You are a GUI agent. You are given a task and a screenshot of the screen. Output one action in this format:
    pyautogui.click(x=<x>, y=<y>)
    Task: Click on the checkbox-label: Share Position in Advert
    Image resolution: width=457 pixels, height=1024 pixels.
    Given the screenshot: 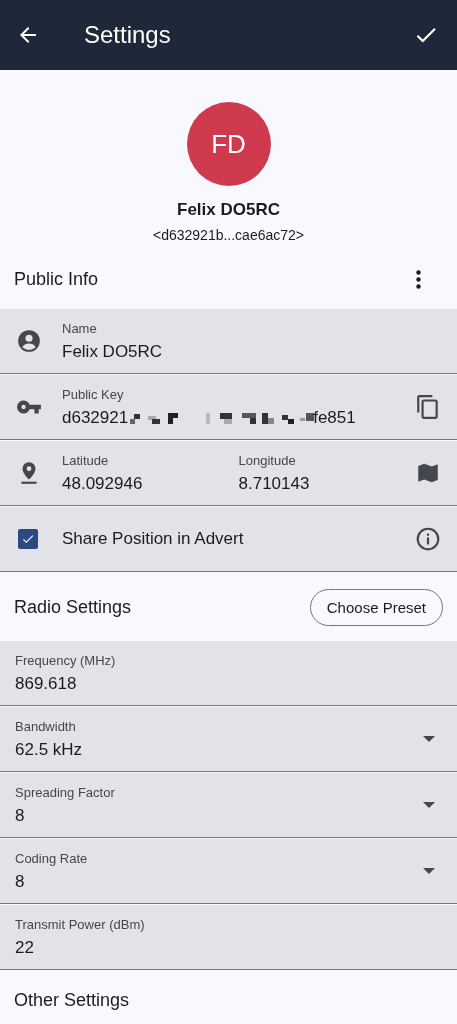 What is the action you would take?
    pyautogui.click(x=153, y=539)
    